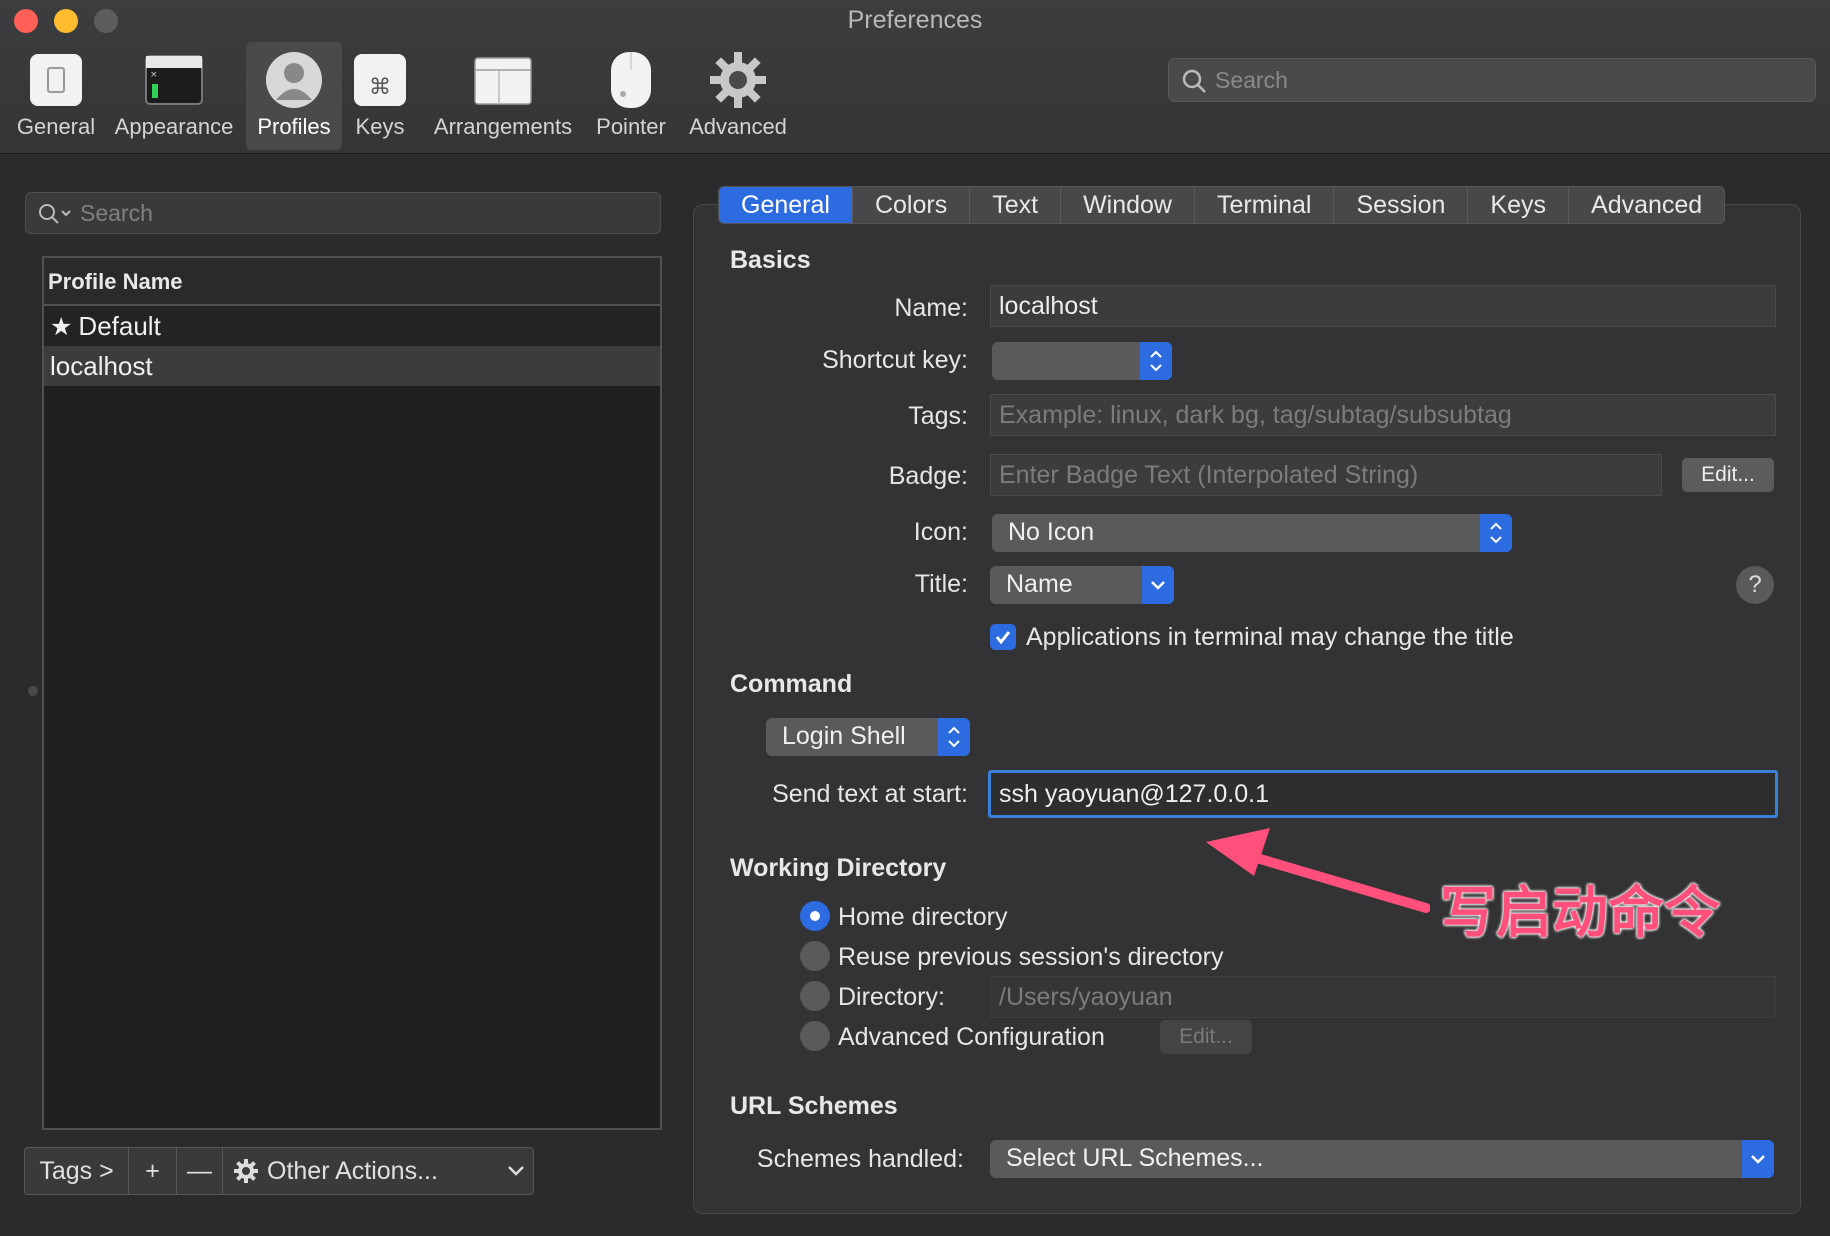  I want to click on url-schemes-heading: URL Schemes, so click(814, 1106).